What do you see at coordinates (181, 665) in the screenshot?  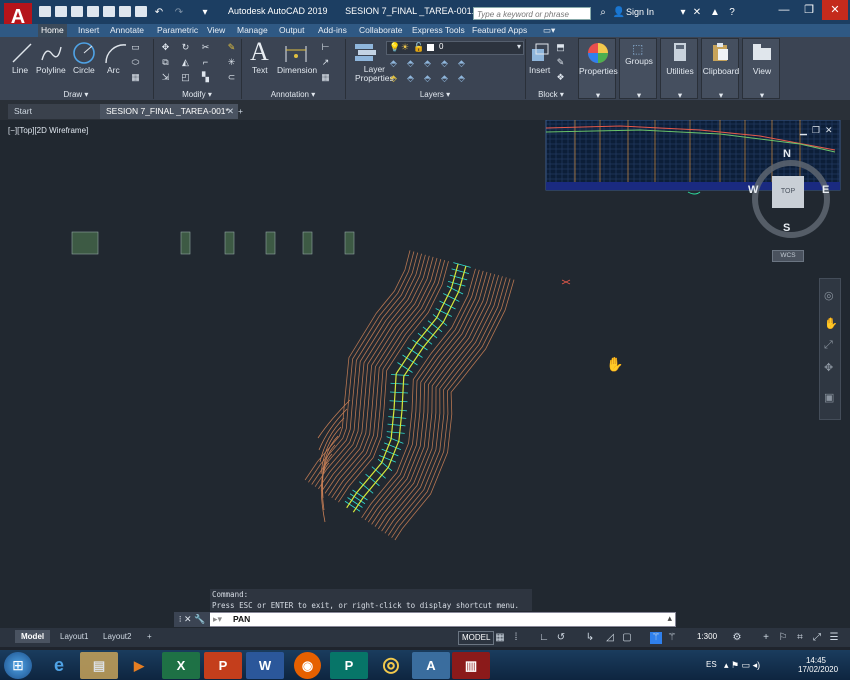 I see `excel-icon: X` at bounding box center [181, 665].